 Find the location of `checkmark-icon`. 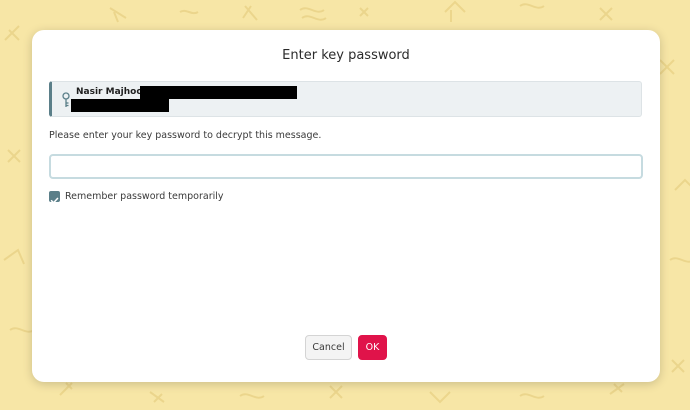

checkmark-icon is located at coordinates (54, 200).